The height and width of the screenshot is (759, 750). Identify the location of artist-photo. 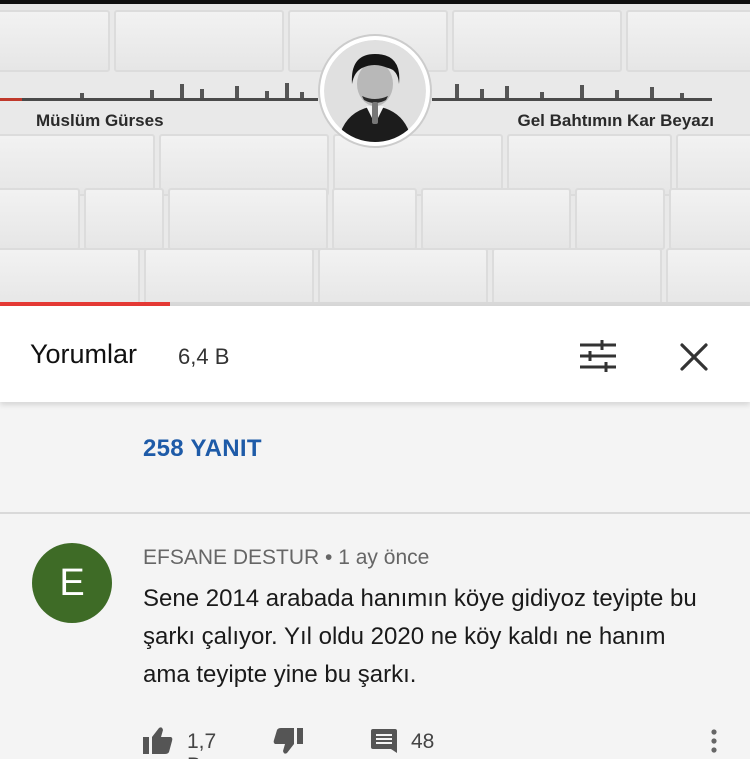
(375, 91).